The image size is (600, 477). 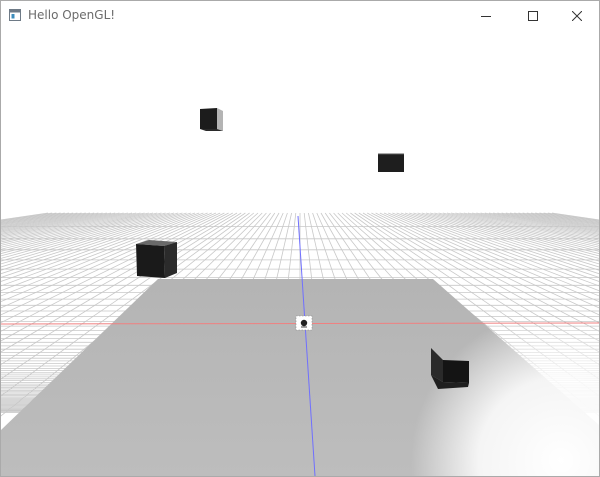 I want to click on light-glow, so click(x=490, y=403).